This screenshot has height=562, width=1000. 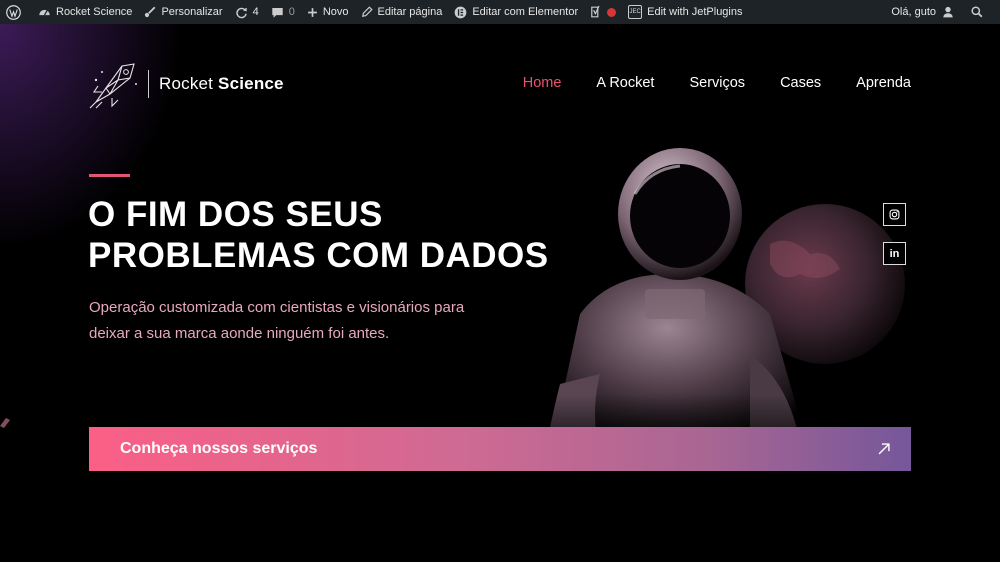 What do you see at coordinates (277, 12) in the screenshot?
I see `comment-icon` at bounding box center [277, 12].